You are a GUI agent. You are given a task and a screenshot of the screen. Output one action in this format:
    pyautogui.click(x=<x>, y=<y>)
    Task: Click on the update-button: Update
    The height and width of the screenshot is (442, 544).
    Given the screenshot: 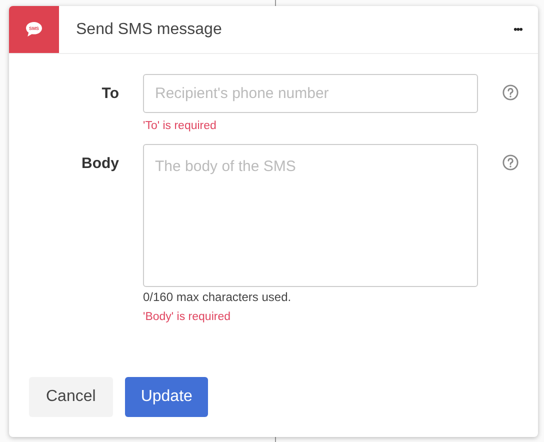 What is the action you would take?
    pyautogui.click(x=166, y=397)
    